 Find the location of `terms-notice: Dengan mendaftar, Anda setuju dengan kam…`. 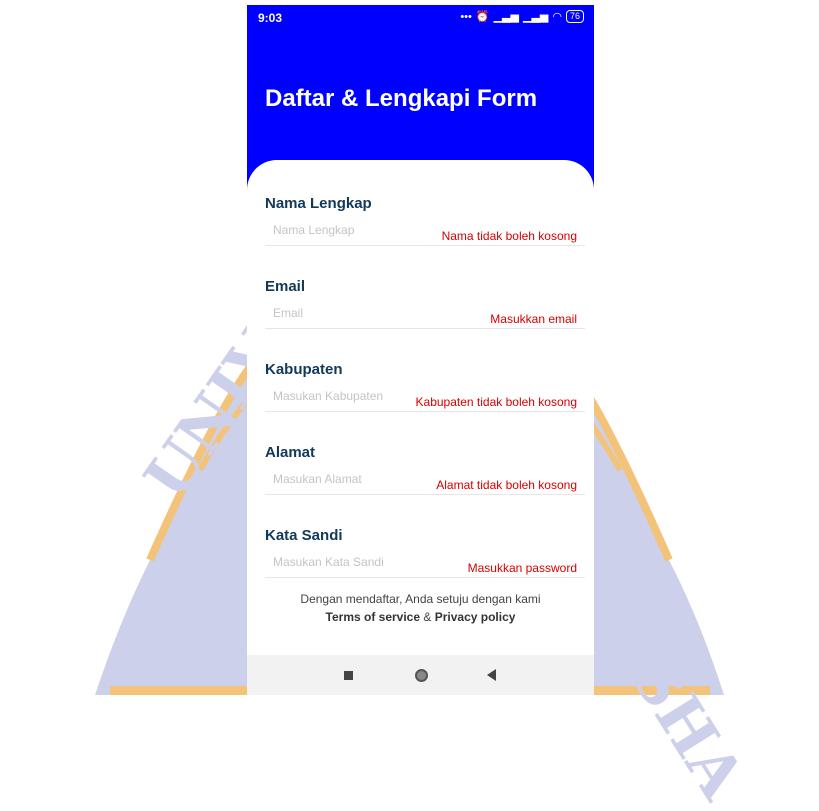

terms-notice: Dengan mendaftar, Anda setuju dengan kam… is located at coordinates (420, 608).